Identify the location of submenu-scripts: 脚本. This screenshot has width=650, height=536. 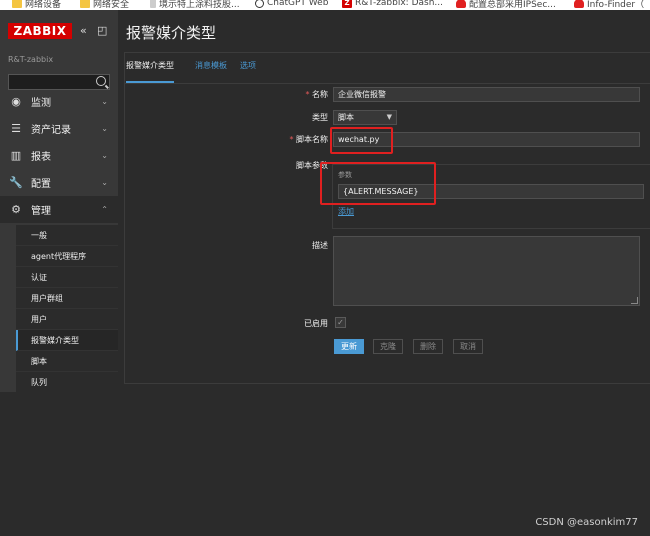
(67, 361).